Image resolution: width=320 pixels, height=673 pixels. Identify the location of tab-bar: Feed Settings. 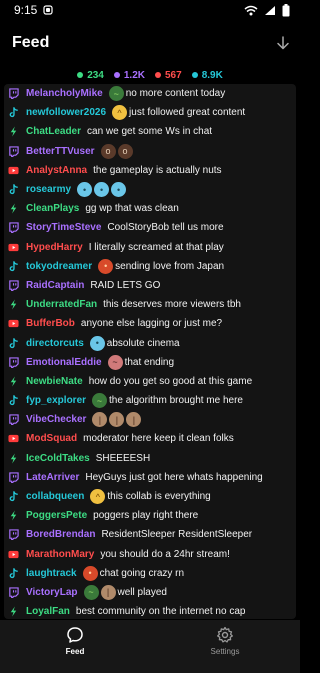
(150, 646).